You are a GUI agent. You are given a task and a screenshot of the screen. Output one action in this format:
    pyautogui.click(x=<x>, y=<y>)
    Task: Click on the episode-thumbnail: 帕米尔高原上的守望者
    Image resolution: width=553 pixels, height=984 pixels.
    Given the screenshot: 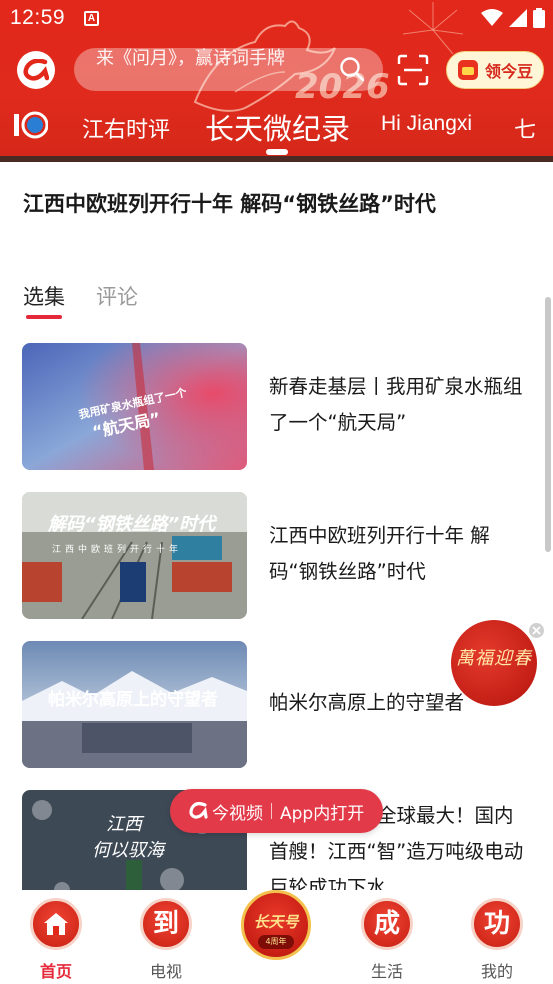 What is the action you would take?
    pyautogui.click(x=134, y=704)
    